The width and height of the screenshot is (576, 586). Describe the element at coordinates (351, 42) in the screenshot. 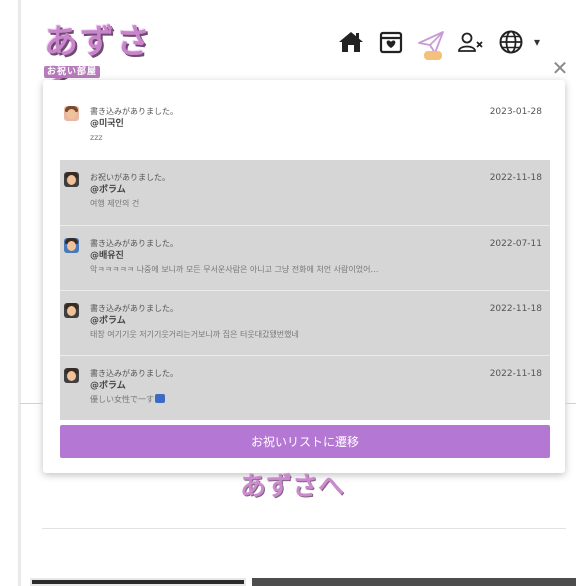

I see `home-icon` at that location.